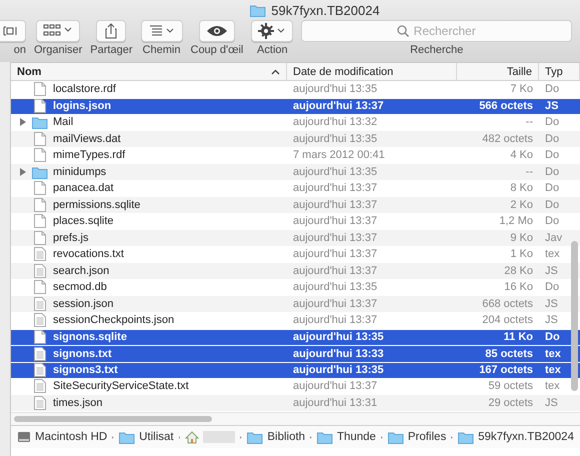  I want to click on file-name: signons.sqlite, so click(90, 337).